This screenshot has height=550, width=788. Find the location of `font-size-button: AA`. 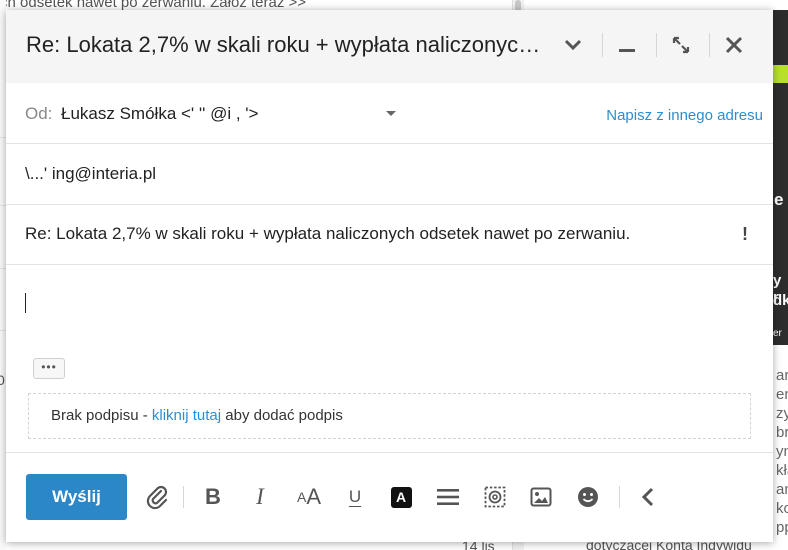

font-size-button: AA is located at coordinates (309, 497).